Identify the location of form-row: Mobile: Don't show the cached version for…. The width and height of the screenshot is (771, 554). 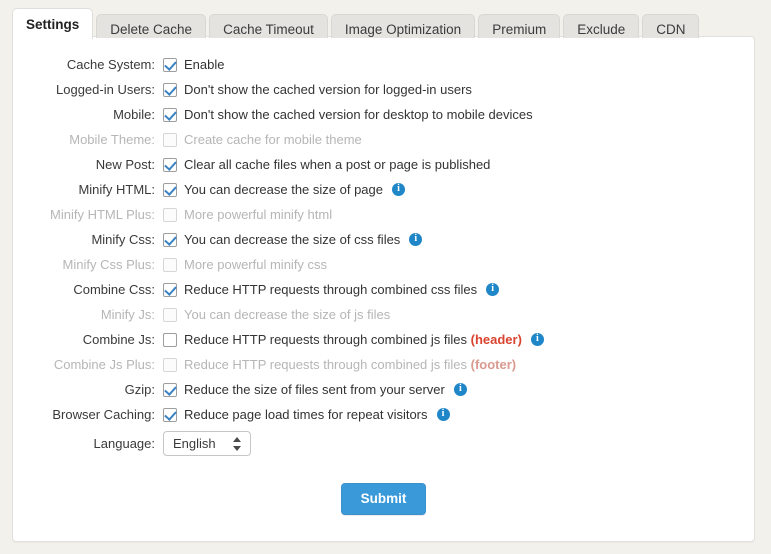
(383, 114).